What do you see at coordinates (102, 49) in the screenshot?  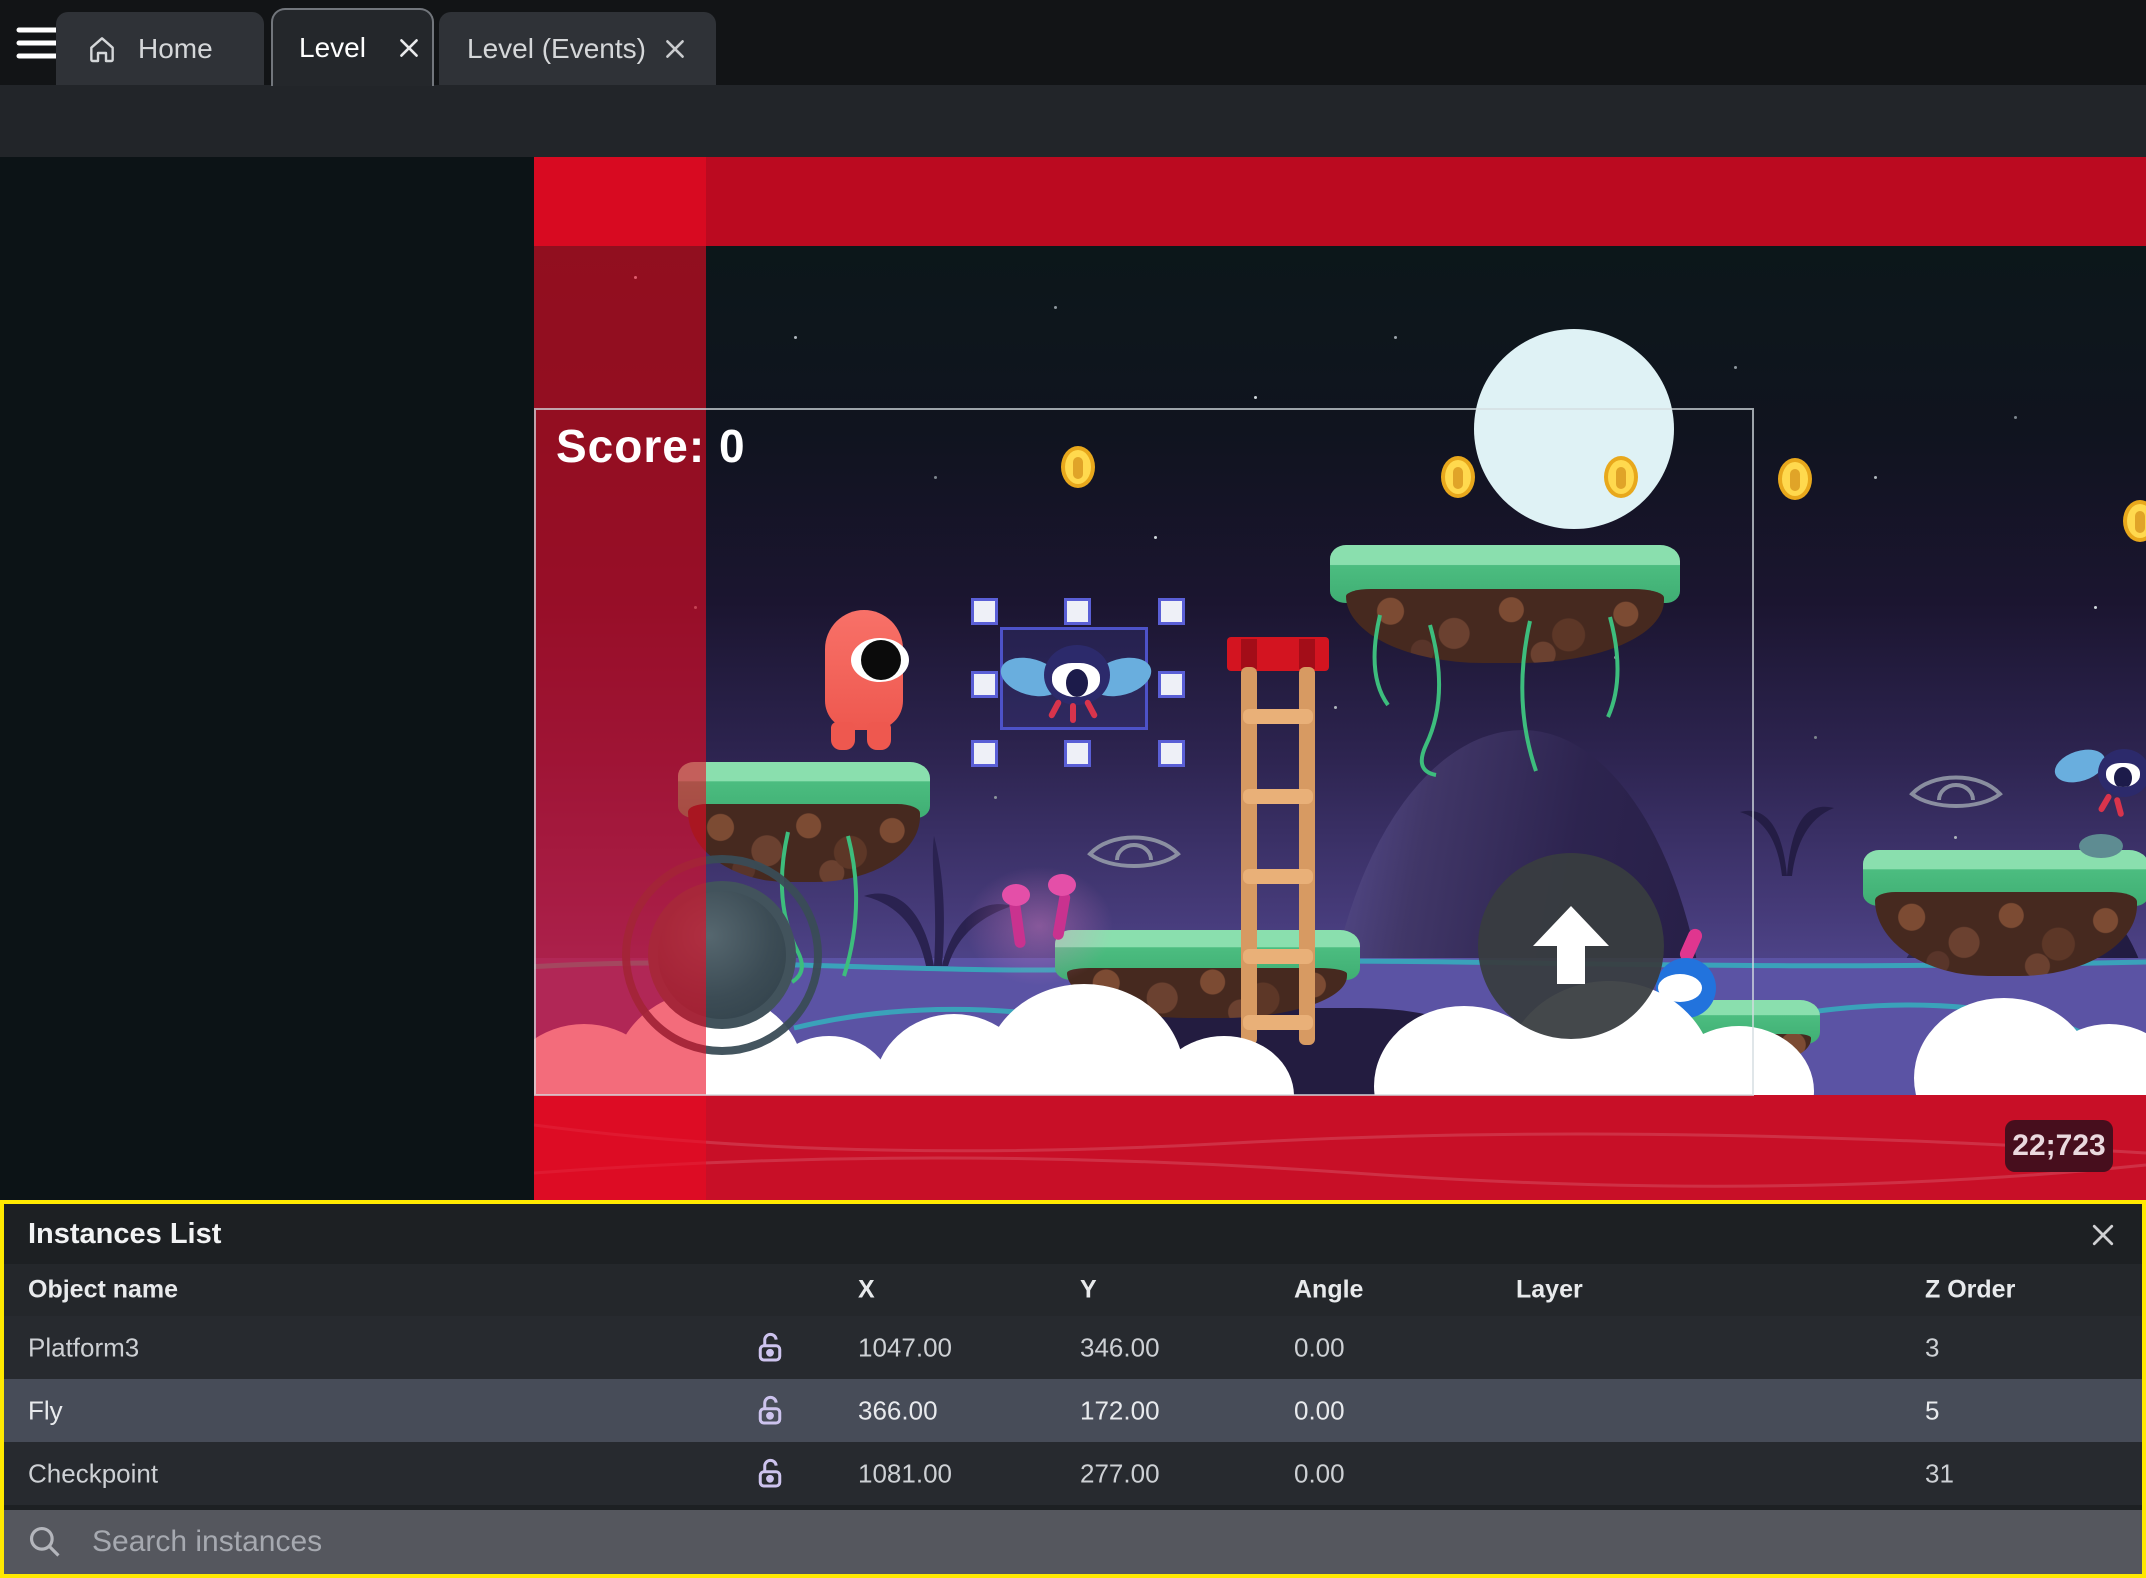 I see `home-icon` at bounding box center [102, 49].